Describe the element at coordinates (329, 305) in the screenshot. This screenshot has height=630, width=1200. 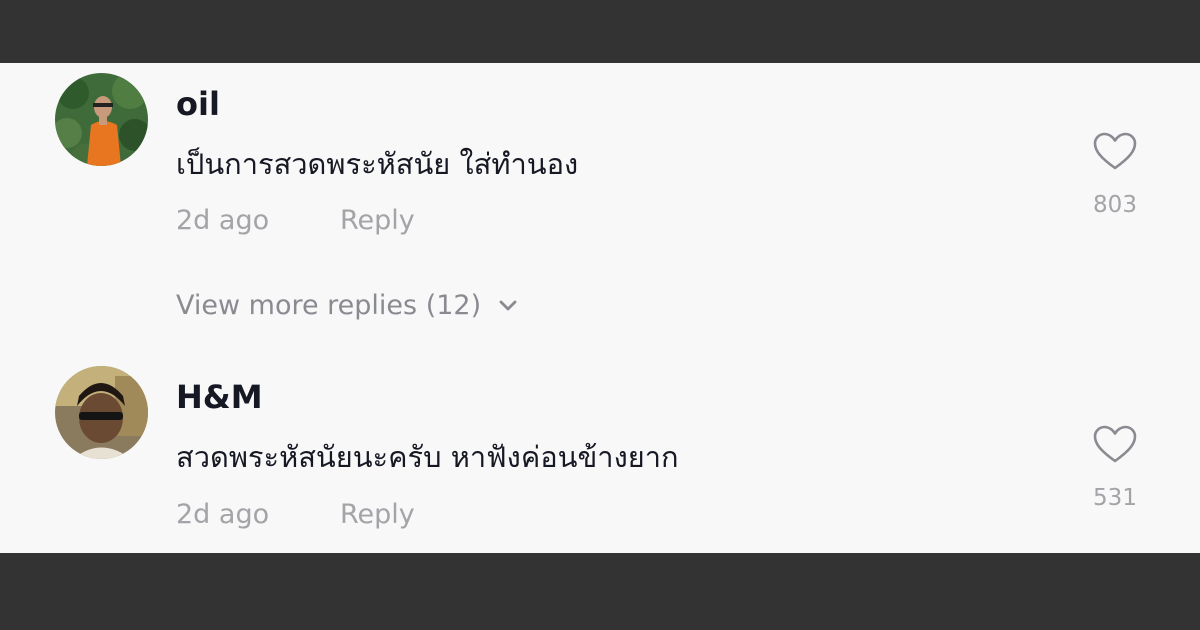
I see `view-more-replies-label: View more replies (12)` at that location.